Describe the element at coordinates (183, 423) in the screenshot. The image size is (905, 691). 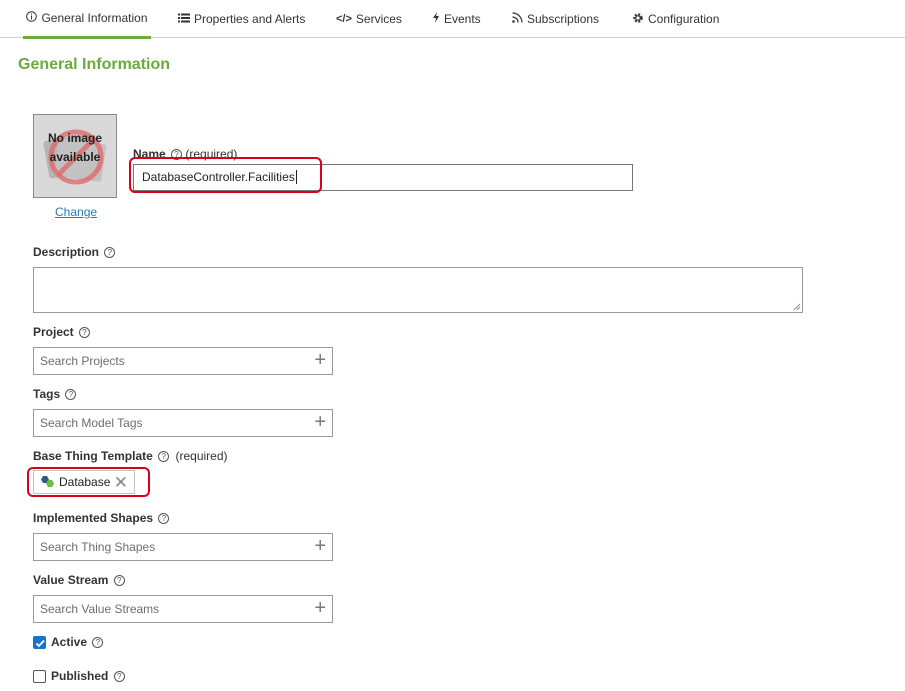
I see `tags-search-input: Search Model Tags +` at that location.